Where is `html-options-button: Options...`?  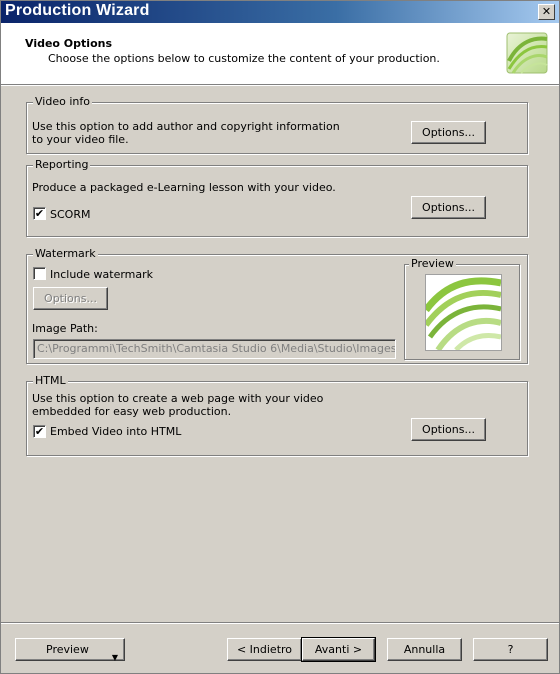
html-options-button: Options... is located at coordinates (448, 429).